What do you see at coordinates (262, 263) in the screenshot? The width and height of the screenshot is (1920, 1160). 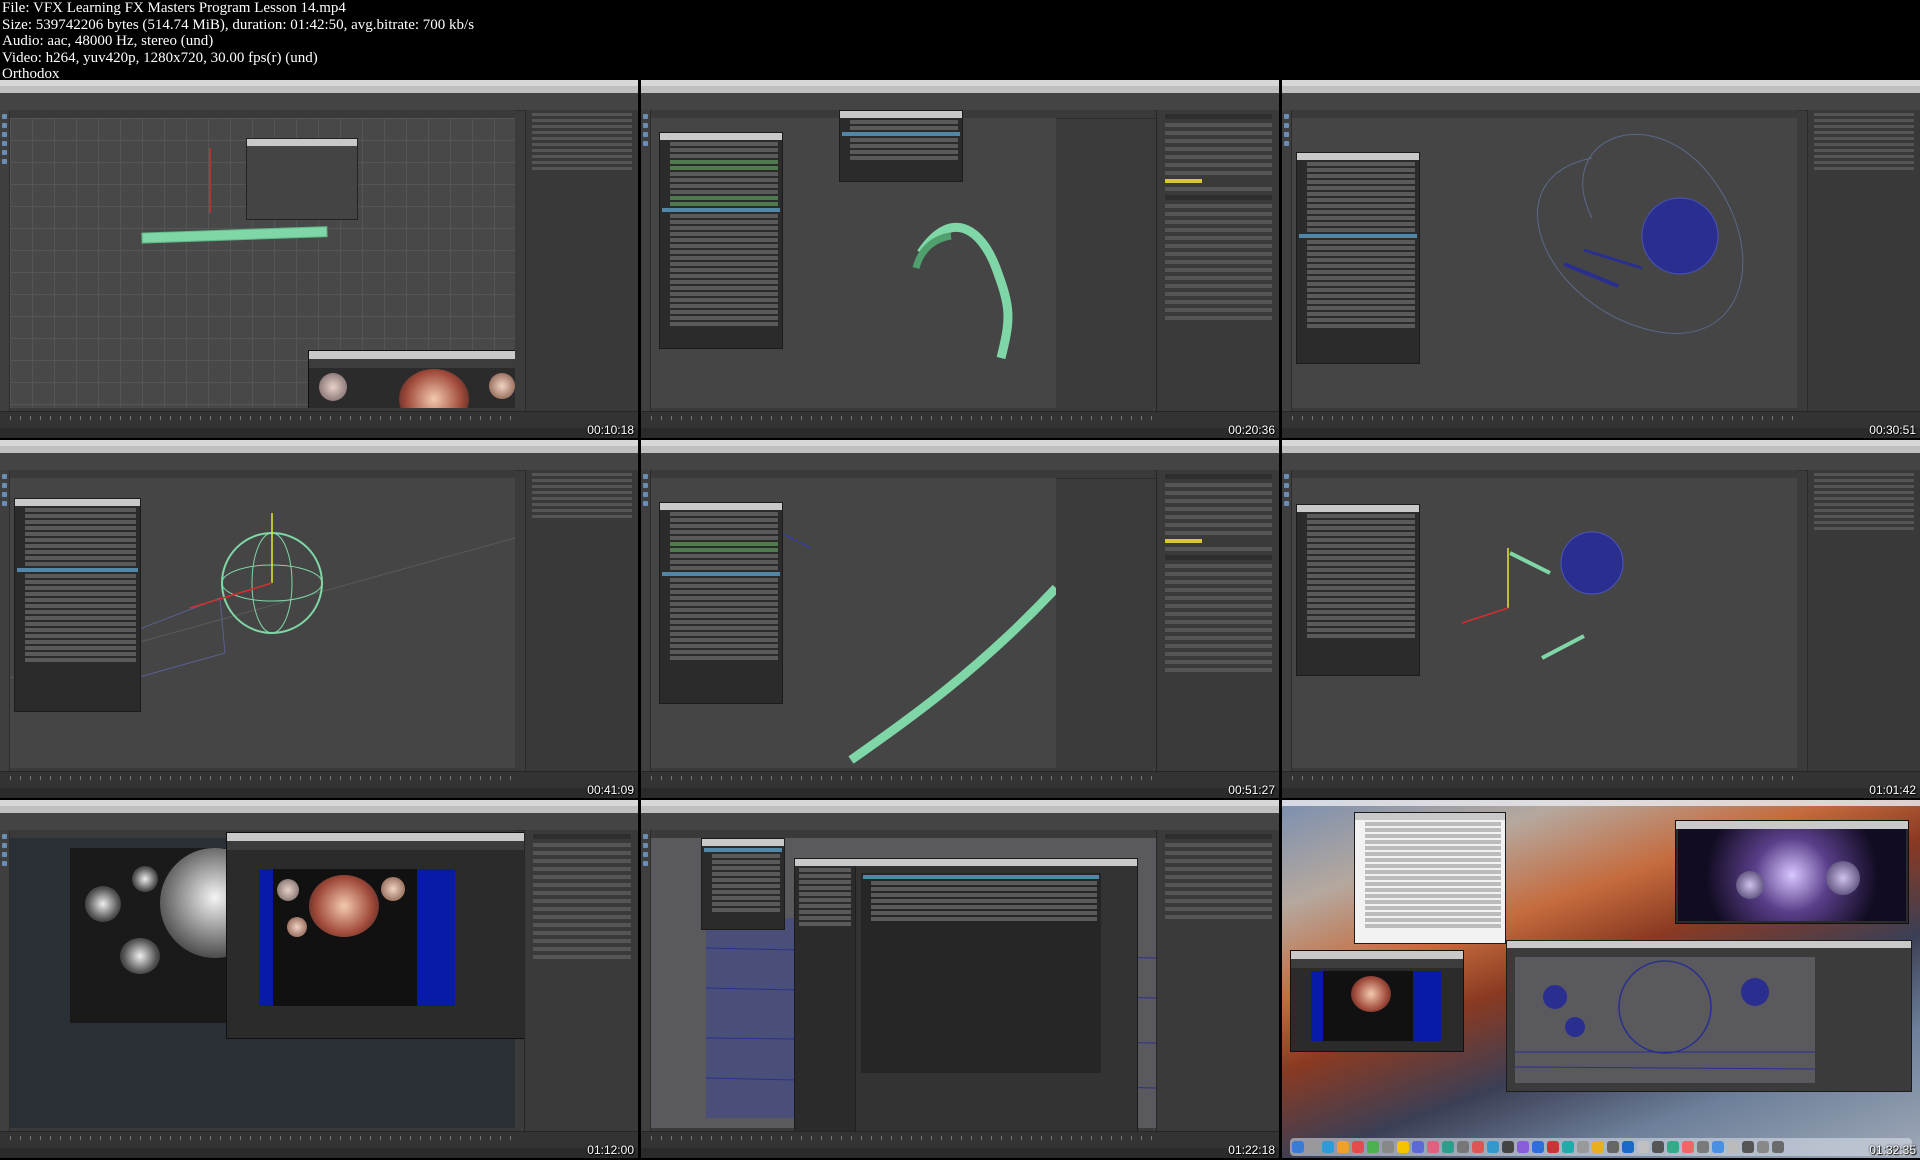 I see `viewport` at bounding box center [262, 263].